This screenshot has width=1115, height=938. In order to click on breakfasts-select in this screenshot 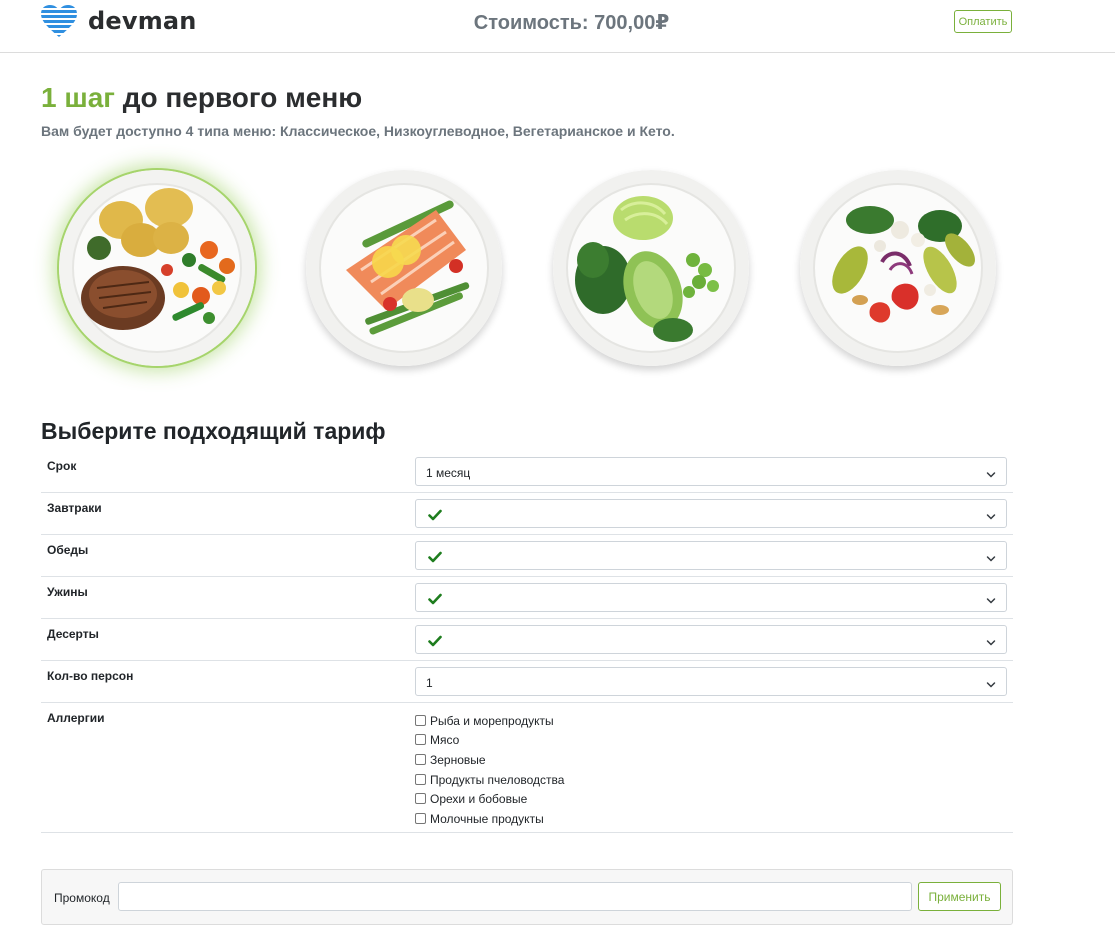, I will do `click(711, 513)`.